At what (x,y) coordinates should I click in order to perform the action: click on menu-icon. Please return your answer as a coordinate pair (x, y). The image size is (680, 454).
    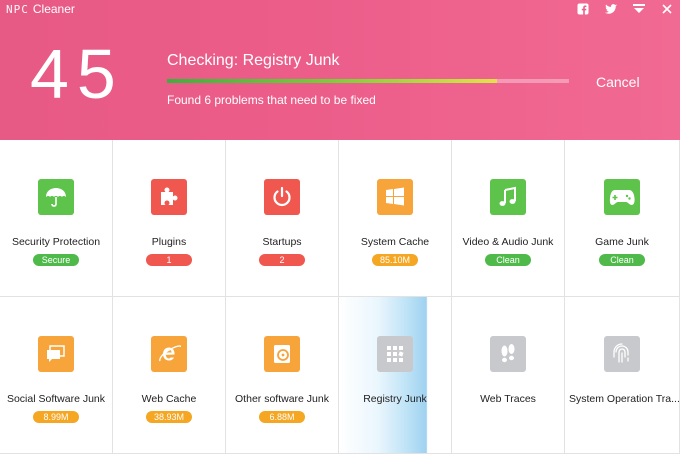
    Looking at the image, I should click on (639, 9).